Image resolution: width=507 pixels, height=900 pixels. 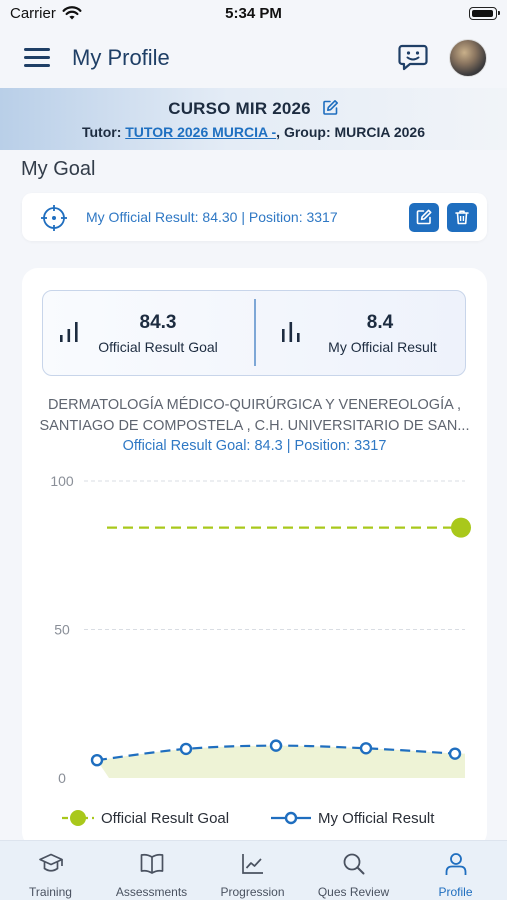 I want to click on tab-label: Assessments, so click(x=151, y=892).